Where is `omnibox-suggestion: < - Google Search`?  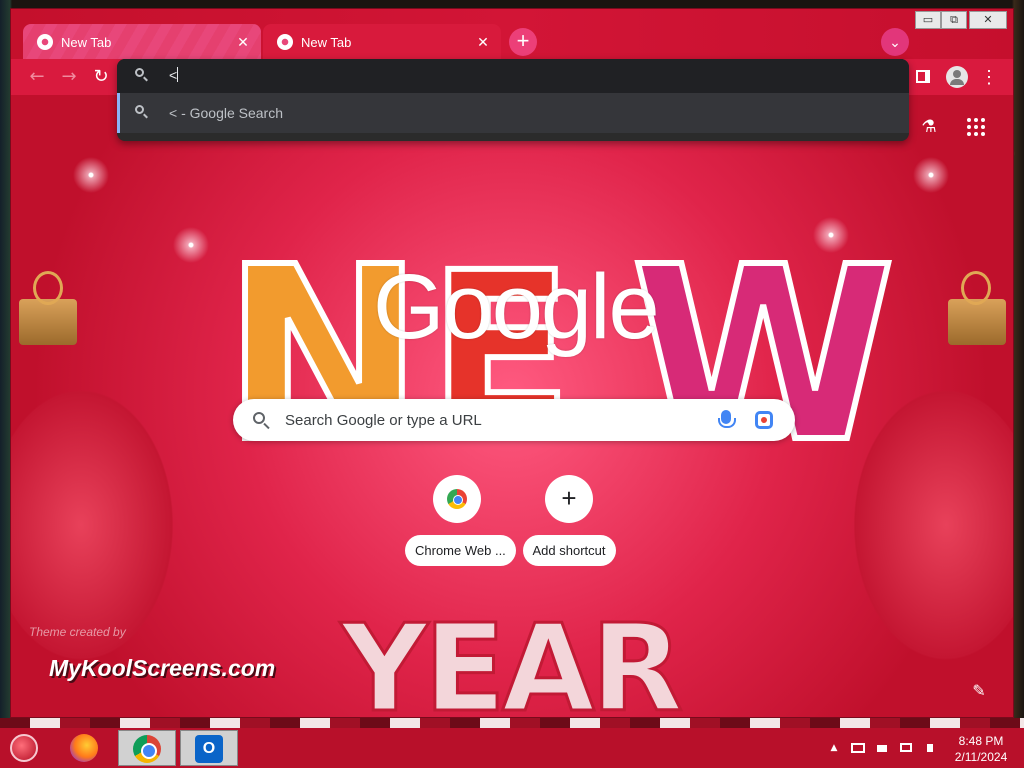 omnibox-suggestion: < - Google Search is located at coordinates (513, 113).